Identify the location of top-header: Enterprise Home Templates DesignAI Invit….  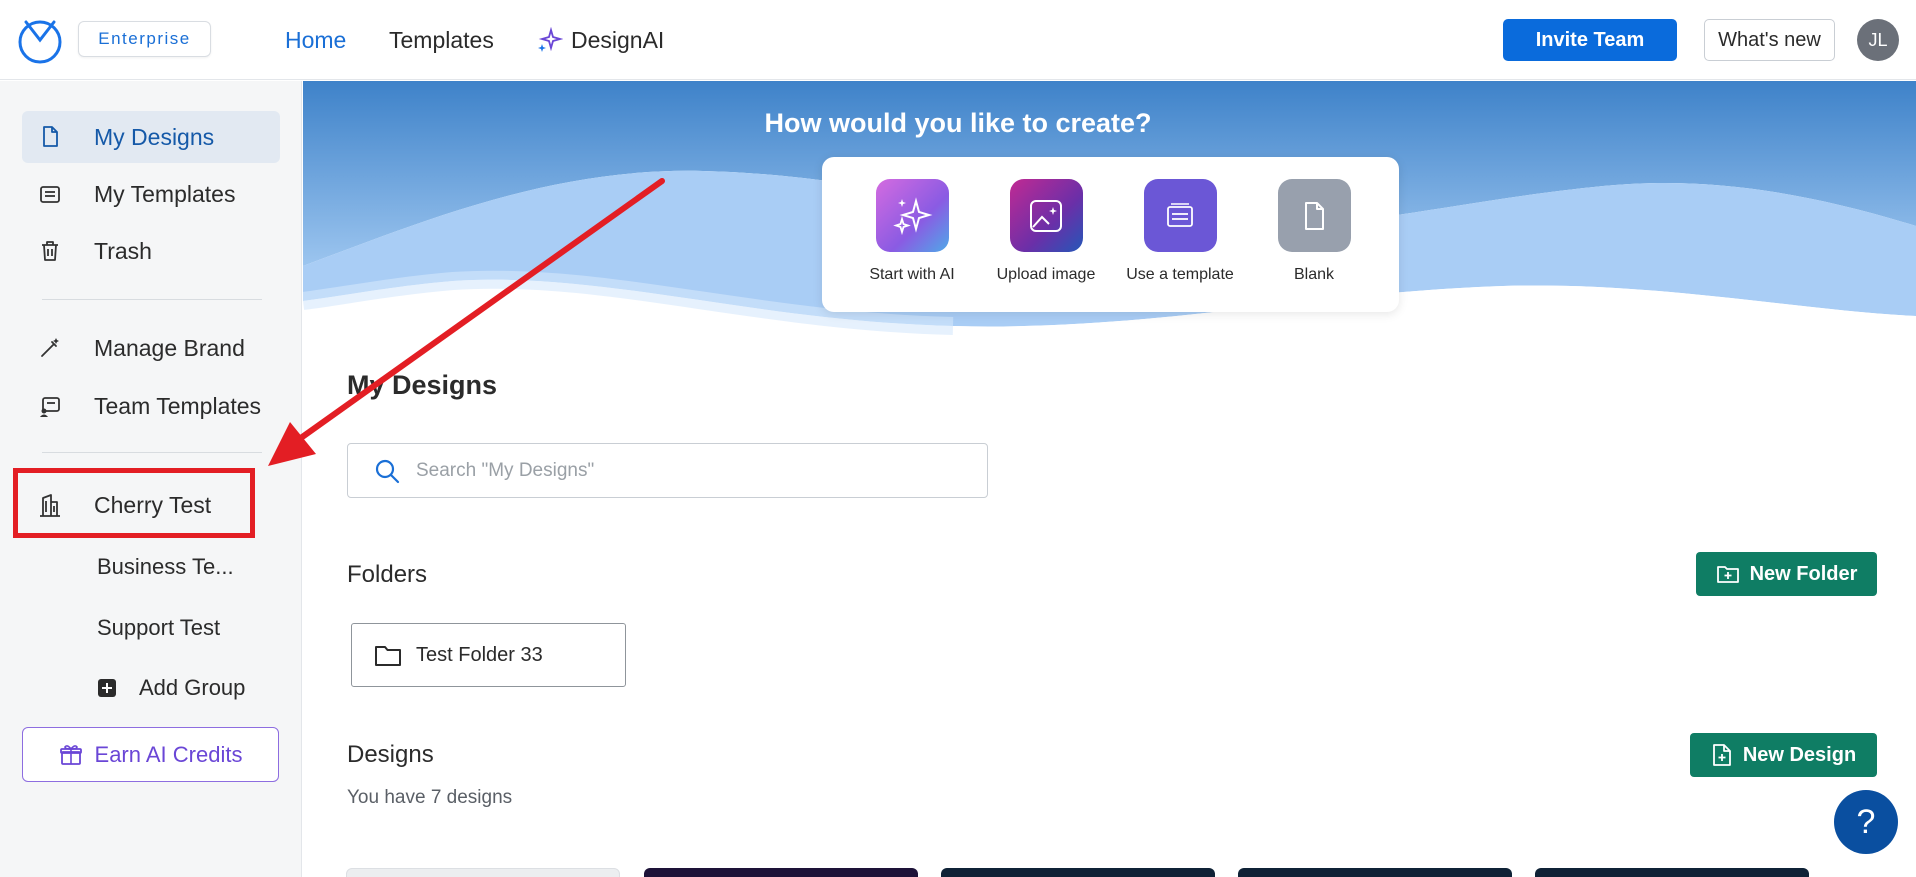
(958, 40).